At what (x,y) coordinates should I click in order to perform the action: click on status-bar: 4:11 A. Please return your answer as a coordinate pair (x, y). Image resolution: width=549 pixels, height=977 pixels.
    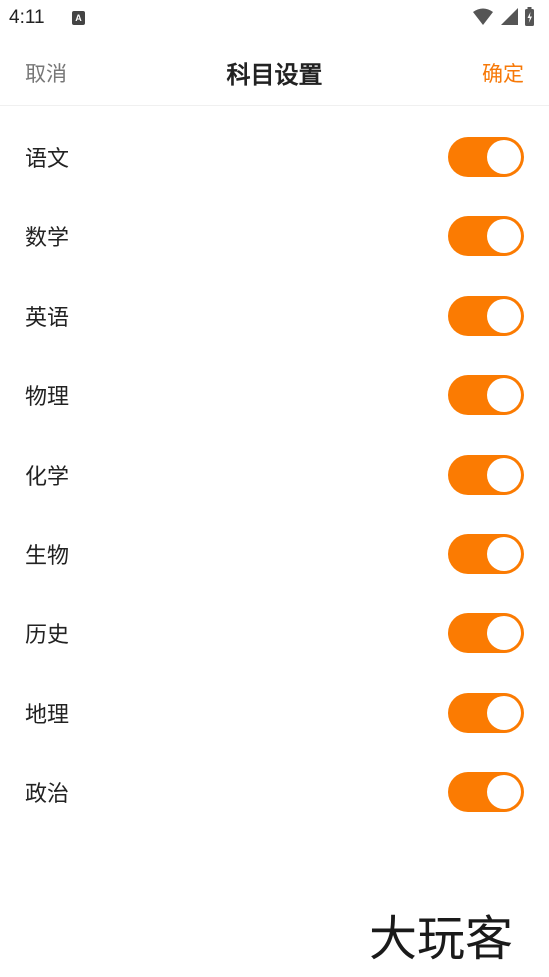
    Looking at the image, I should click on (274, 18).